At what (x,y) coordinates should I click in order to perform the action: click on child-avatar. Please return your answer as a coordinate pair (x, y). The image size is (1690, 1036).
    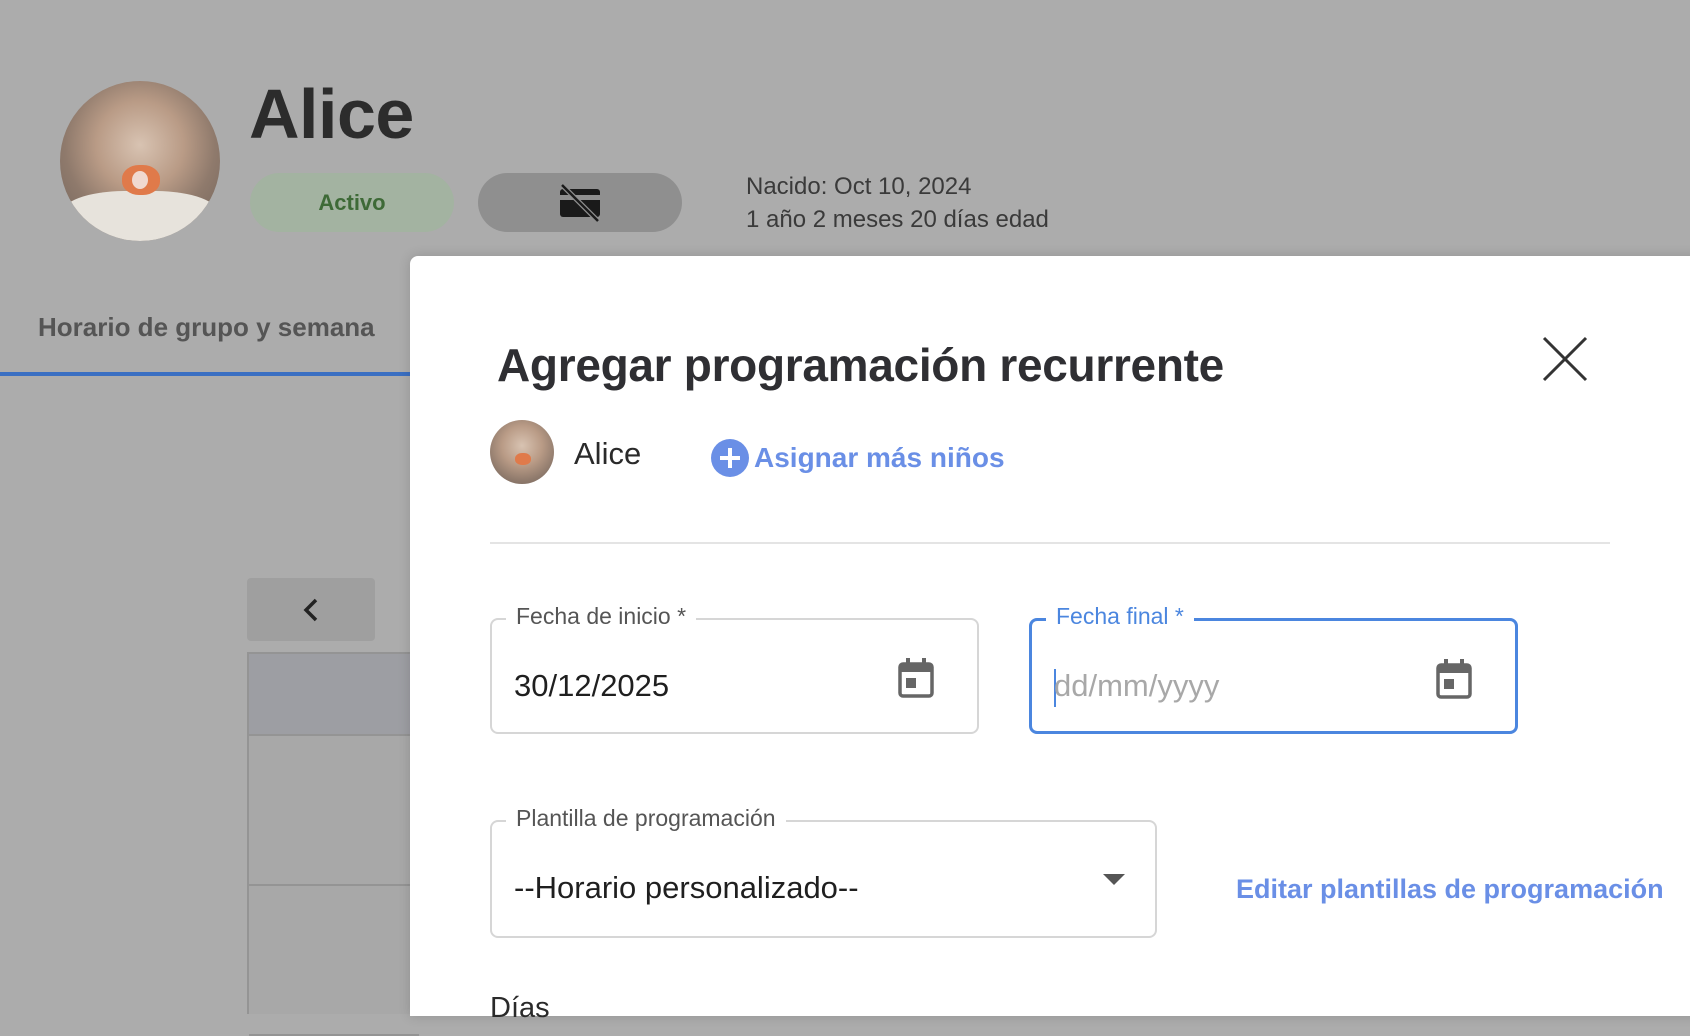
    Looking at the image, I should click on (522, 452).